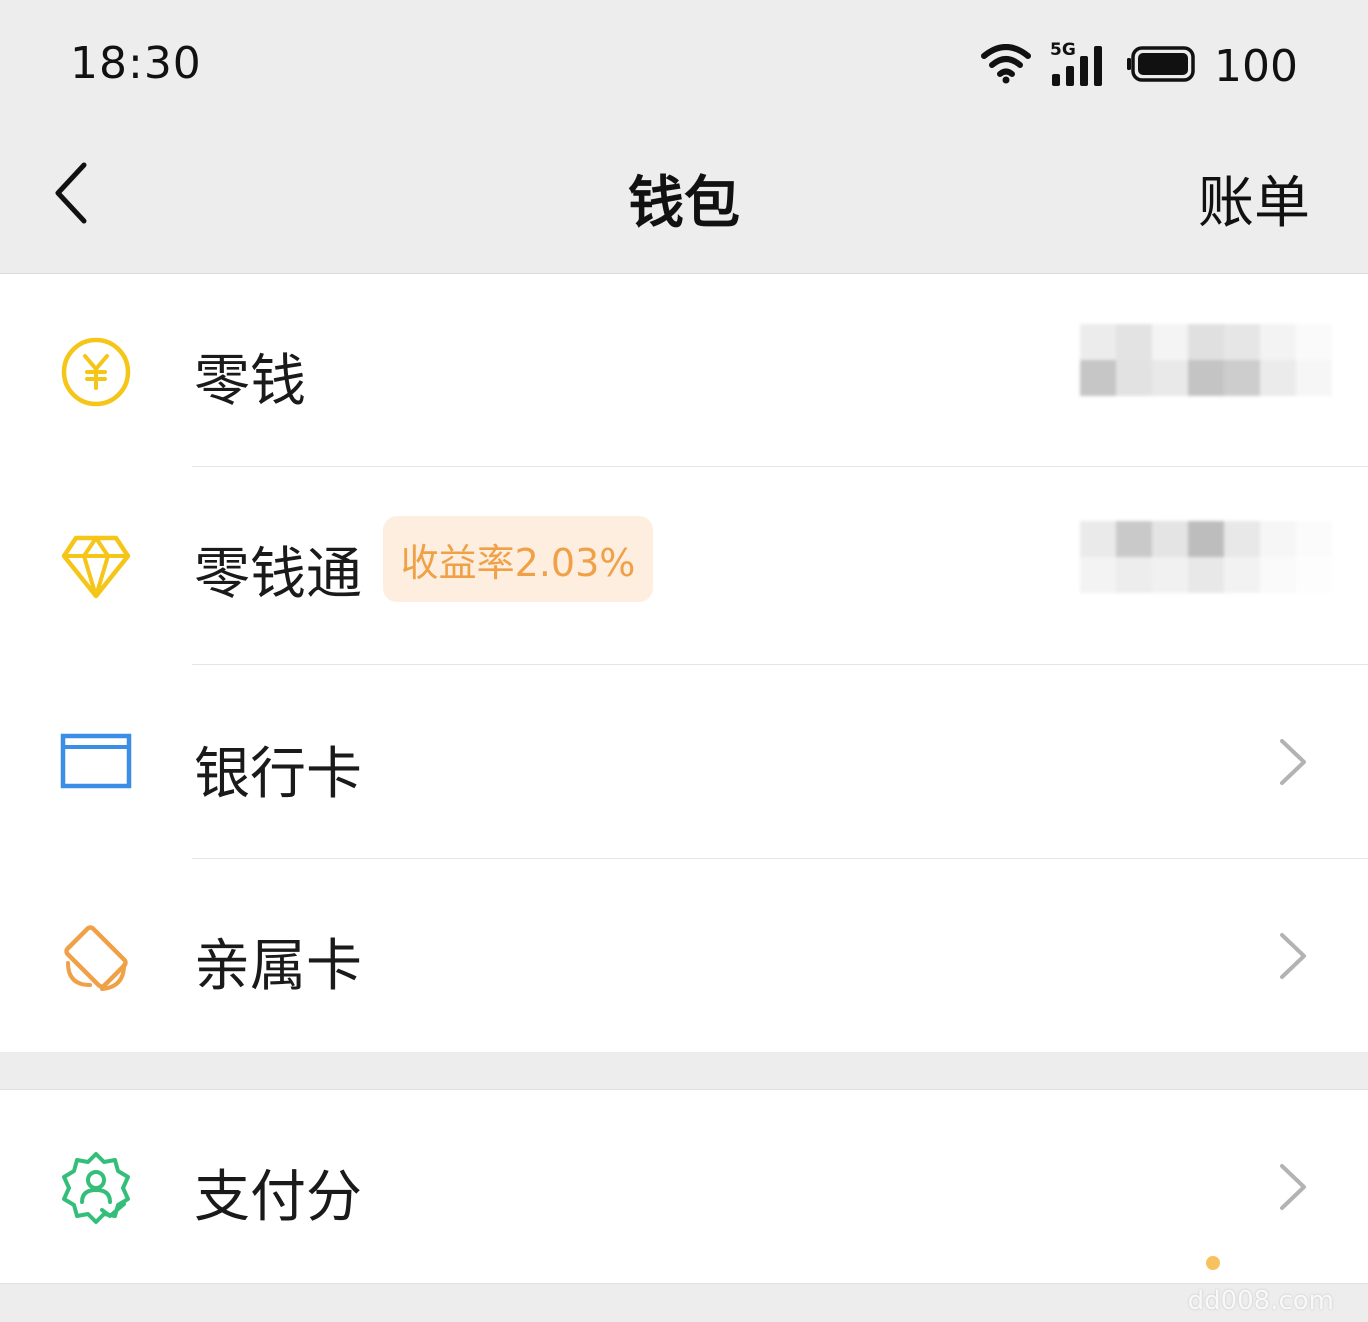  I want to click on yuan-coin-icon, so click(96, 372).